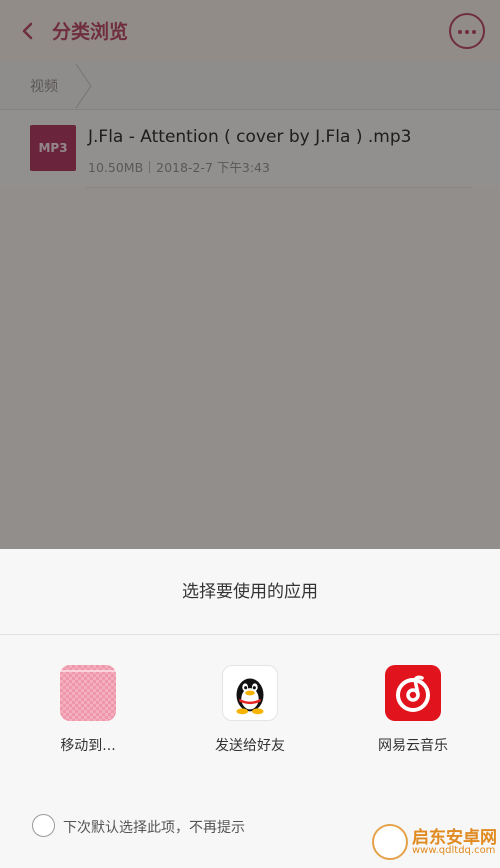 Image resolution: width=500 pixels, height=868 pixels. I want to click on watermark-url: www.qdltdq.com, so click(454, 850).